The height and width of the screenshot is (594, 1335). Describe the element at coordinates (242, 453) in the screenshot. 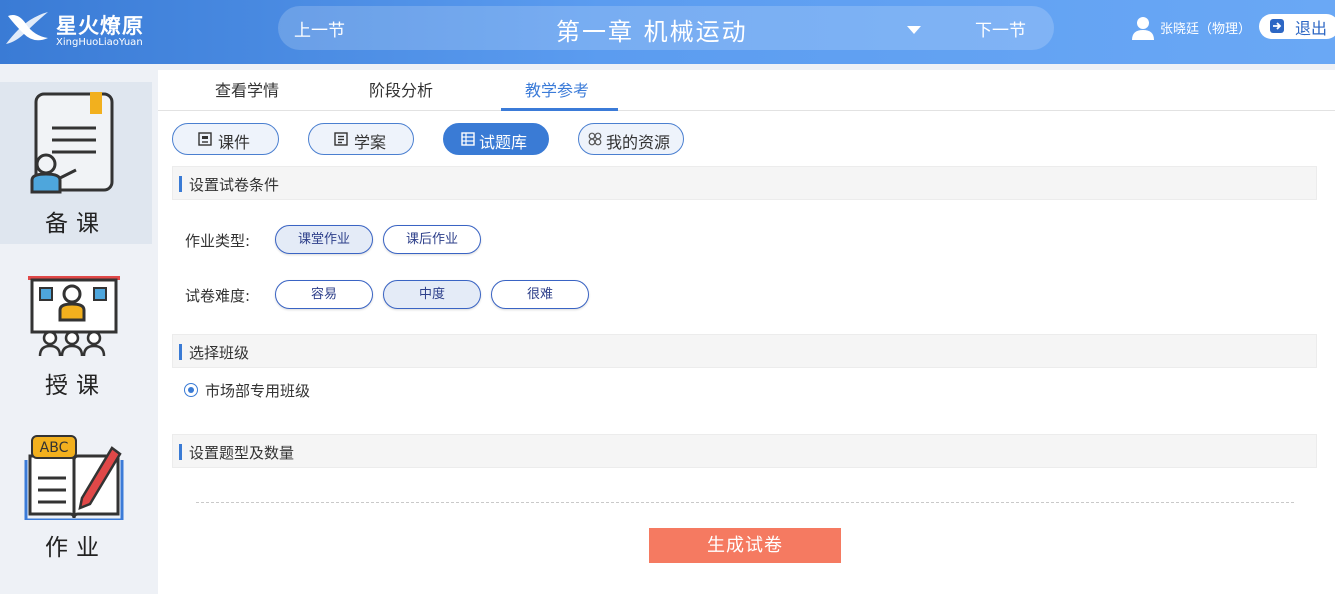

I see `section-title: 设置题型及数量` at that location.